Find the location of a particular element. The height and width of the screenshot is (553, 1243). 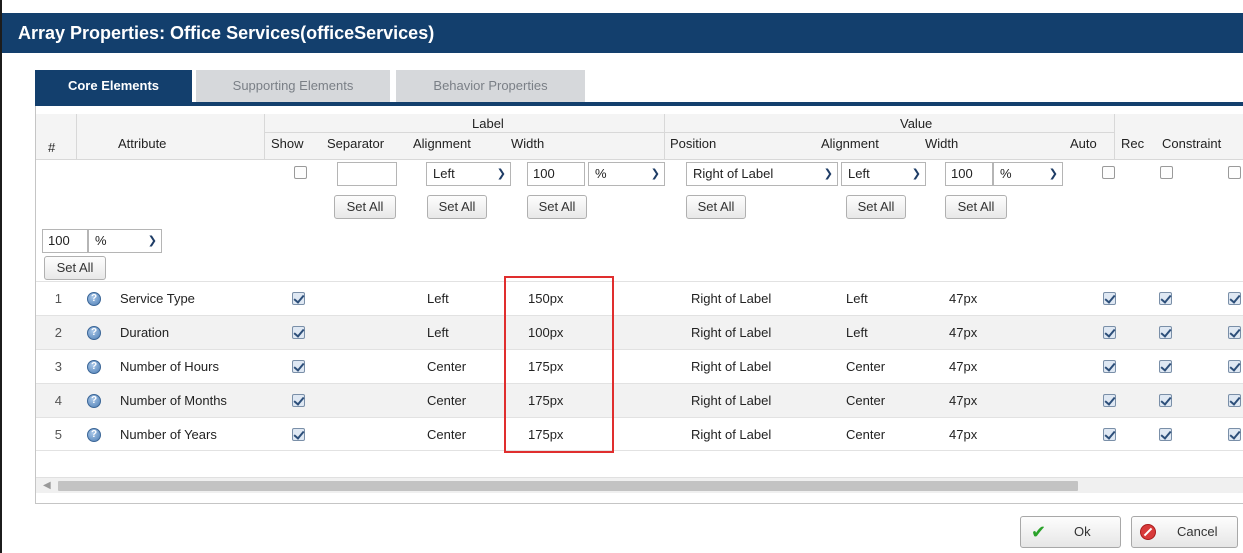

label-alignment-value: Left is located at coordinates (438, 332).